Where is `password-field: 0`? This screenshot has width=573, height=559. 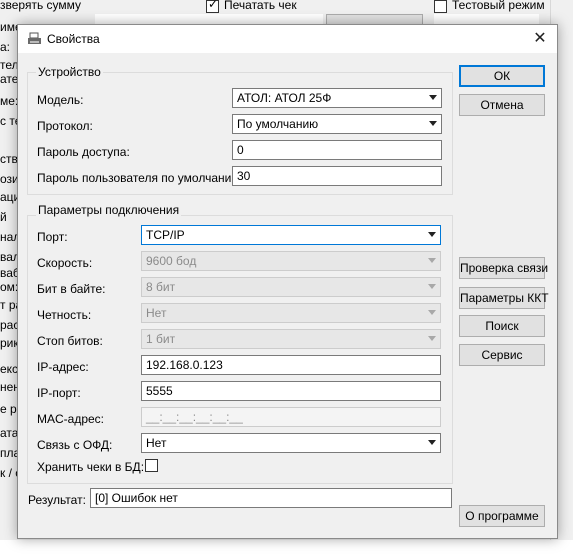 password-field: 0 is located at coordinates (337, 150).